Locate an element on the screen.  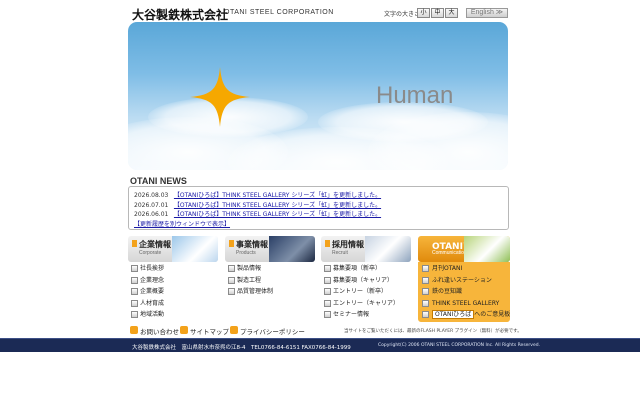
panel-title: 事業情報 is located at coordinates (252, 244).